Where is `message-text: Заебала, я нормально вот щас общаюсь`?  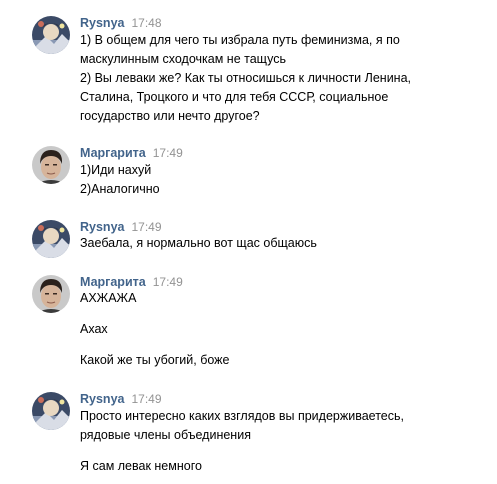 message-text: Заебала, я нормально вот щас общаюсь is located at coordinates (198, 243).